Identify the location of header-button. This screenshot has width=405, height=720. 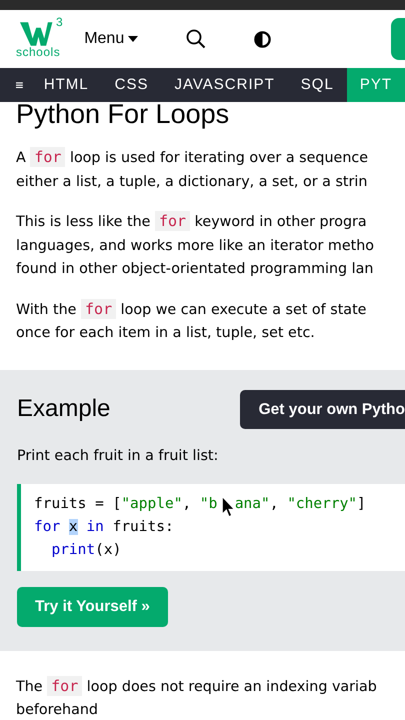
(398, 39).